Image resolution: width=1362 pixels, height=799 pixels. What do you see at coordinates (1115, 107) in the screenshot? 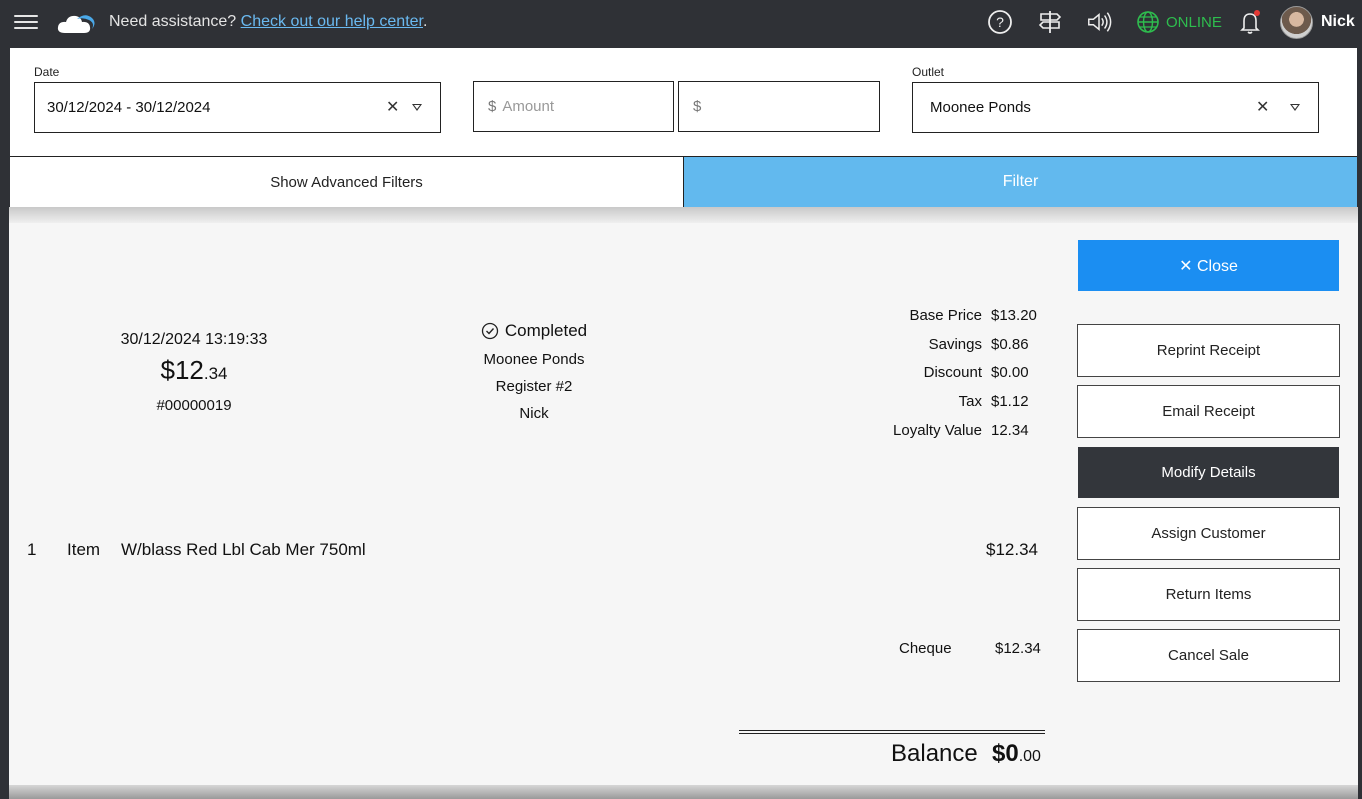
I see `outlet-select: Moonee Ponds ✕` at bounding box center [1115, 107].